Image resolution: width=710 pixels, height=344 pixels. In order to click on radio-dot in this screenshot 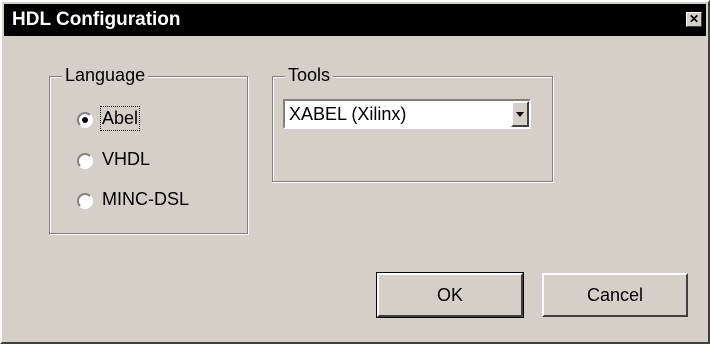, I will do `click(85, 120)`.